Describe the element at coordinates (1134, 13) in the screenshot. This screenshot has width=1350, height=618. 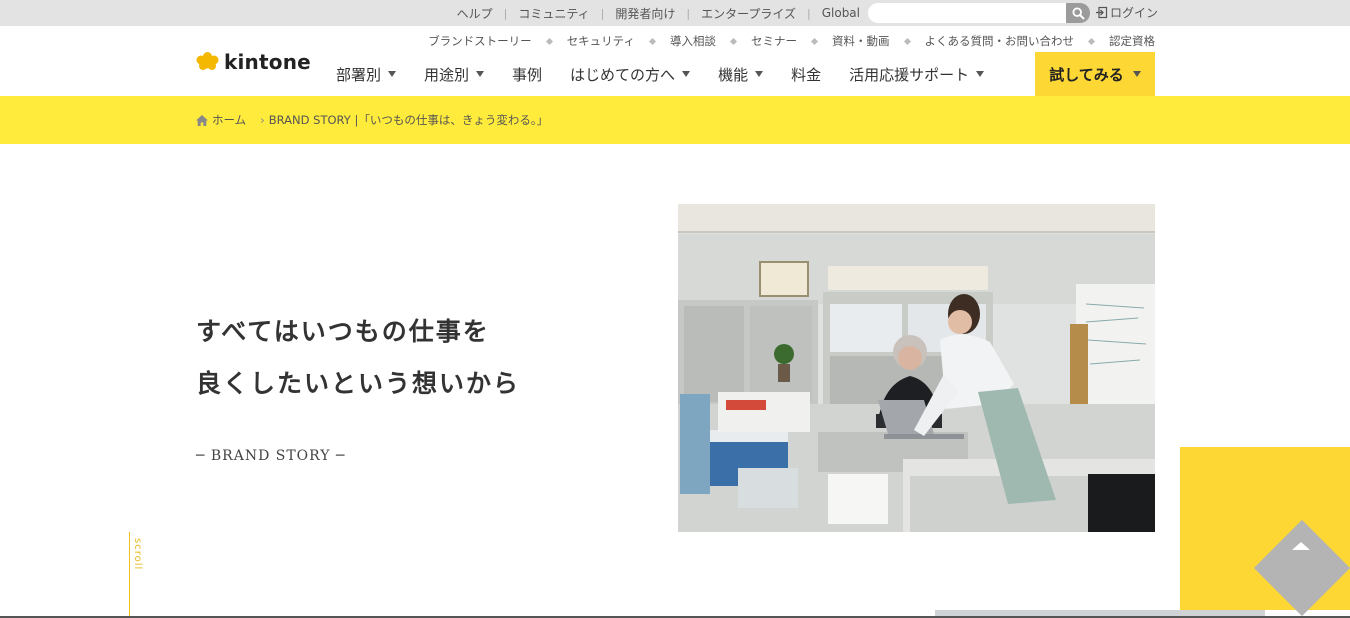
I see `login-label: ログイン` at that location.